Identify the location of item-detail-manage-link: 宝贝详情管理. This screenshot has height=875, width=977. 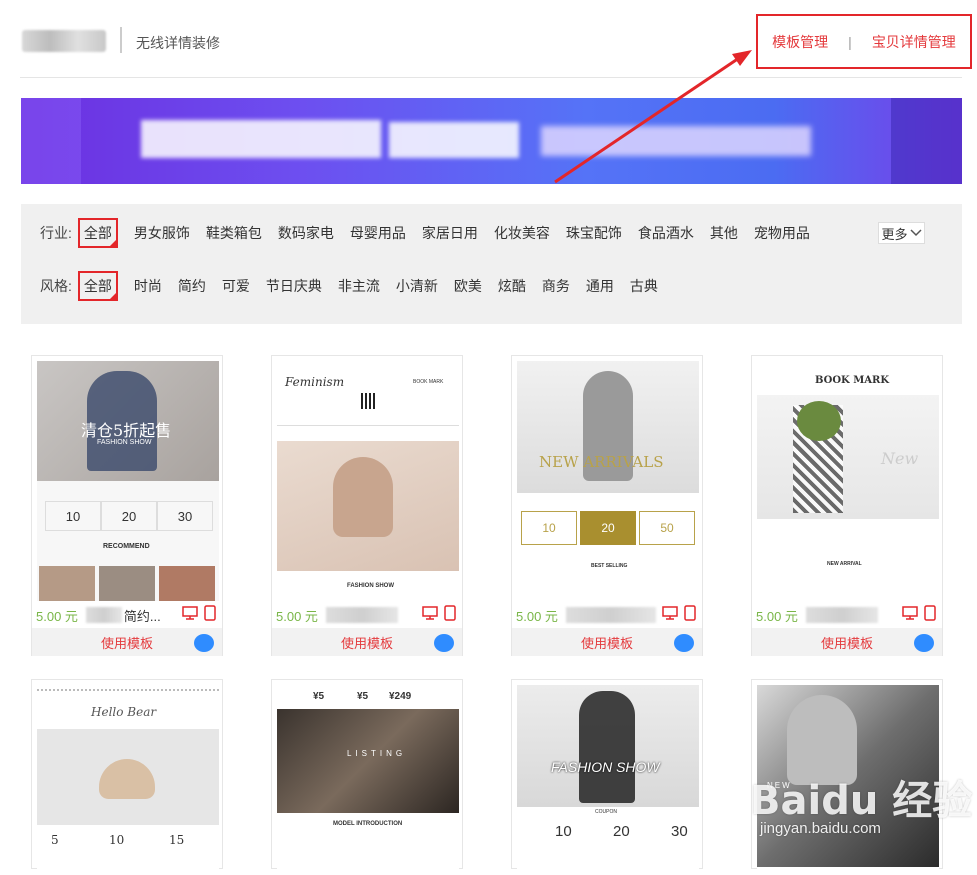
(914, 42).